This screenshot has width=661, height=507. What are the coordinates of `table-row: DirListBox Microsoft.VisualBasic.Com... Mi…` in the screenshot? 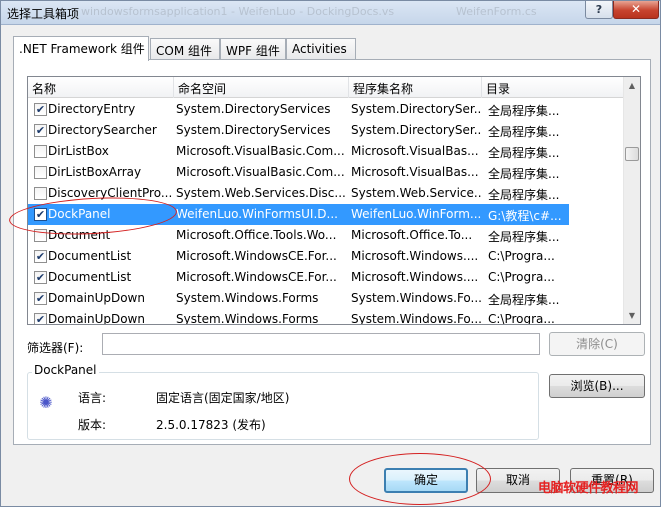 It's located at (298, 151).